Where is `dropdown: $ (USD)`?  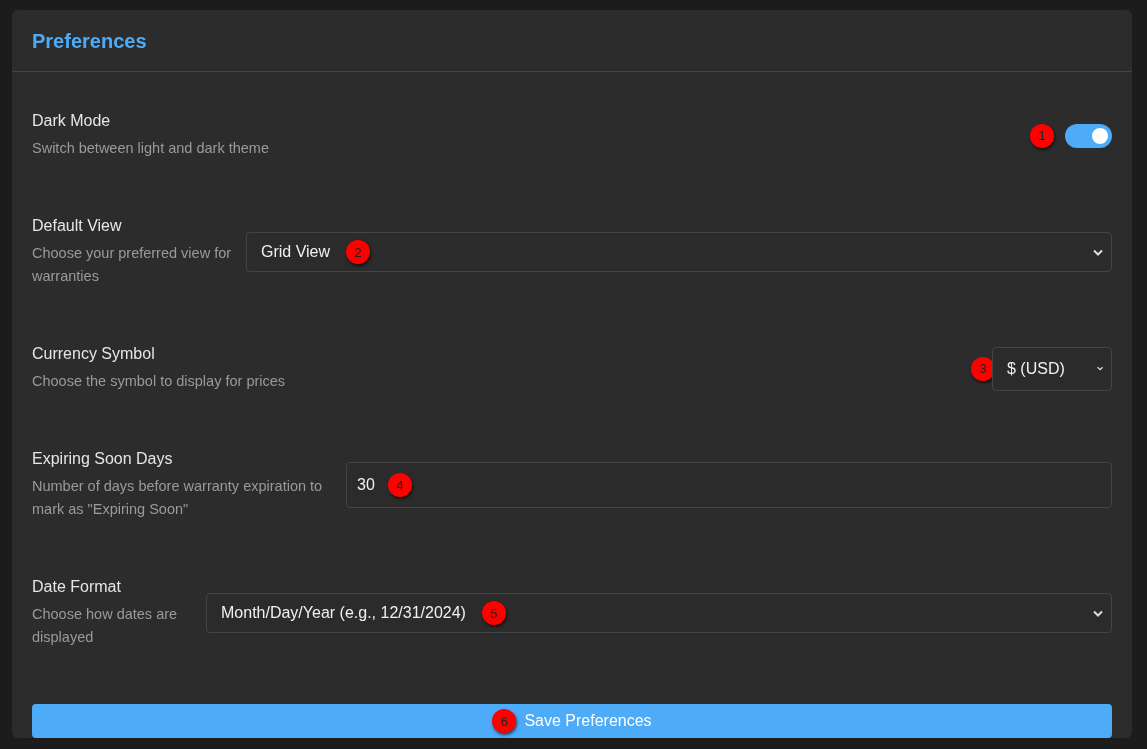 dropdown: $ (USD) is located at coordinates (1052, 368).